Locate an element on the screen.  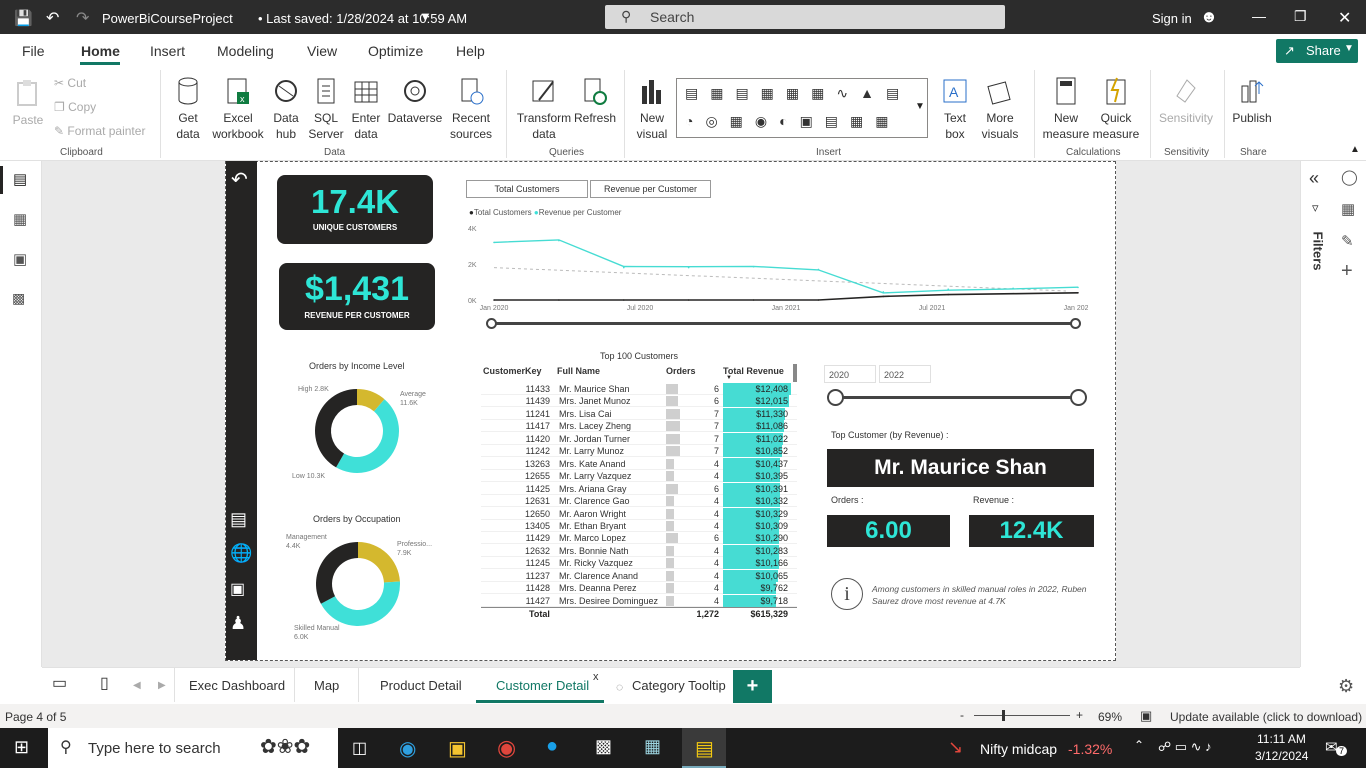
get-data-button: Get data is located at coordinates (188, 109).